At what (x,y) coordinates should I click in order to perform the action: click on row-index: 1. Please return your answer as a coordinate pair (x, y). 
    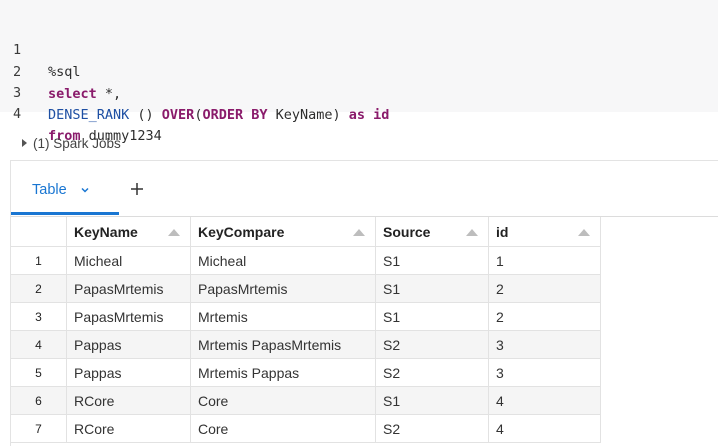
    Looking at the image, I should click on (39, 261).